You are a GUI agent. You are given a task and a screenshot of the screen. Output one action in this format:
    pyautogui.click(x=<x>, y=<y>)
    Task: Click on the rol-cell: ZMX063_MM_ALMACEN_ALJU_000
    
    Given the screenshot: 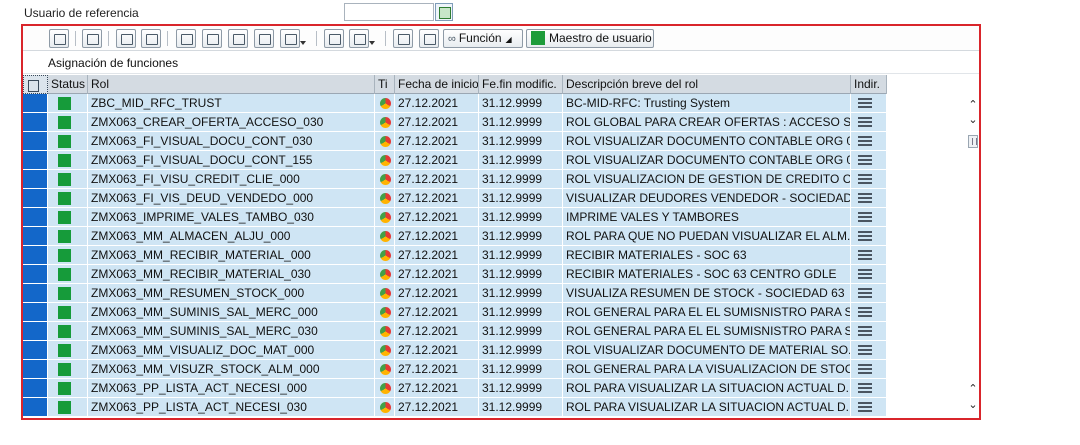 What is the action you would take?
    pyautogui.click(x=231, y=236)
    